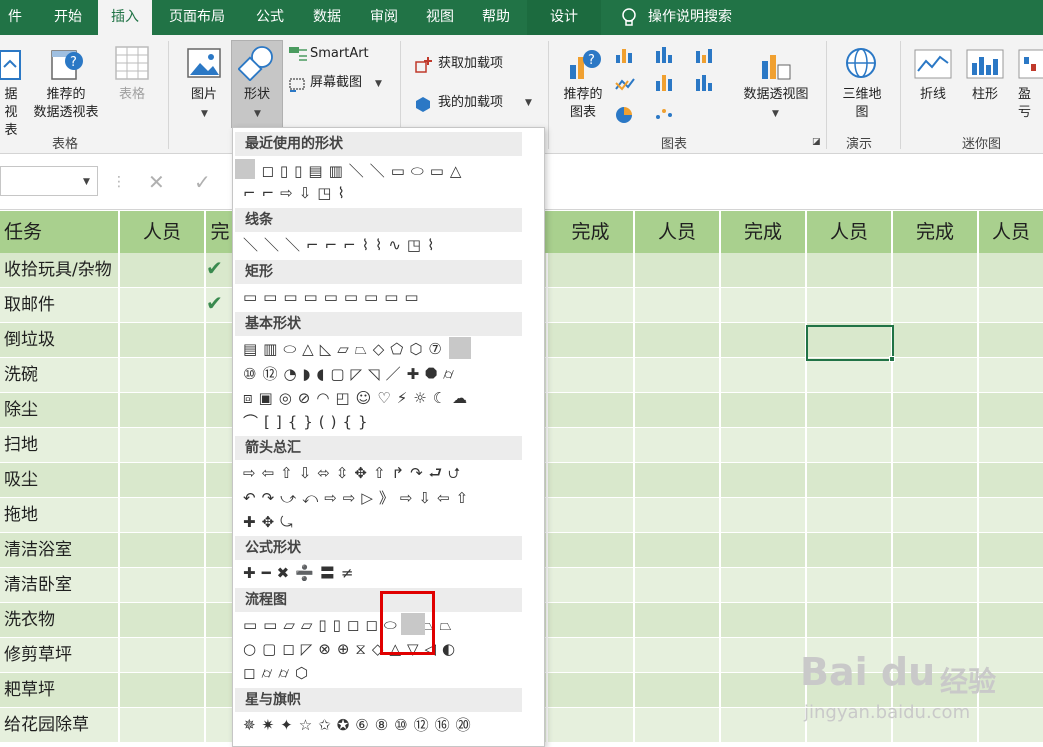  I want to click on tab-view: 视图, so click(440, 17).